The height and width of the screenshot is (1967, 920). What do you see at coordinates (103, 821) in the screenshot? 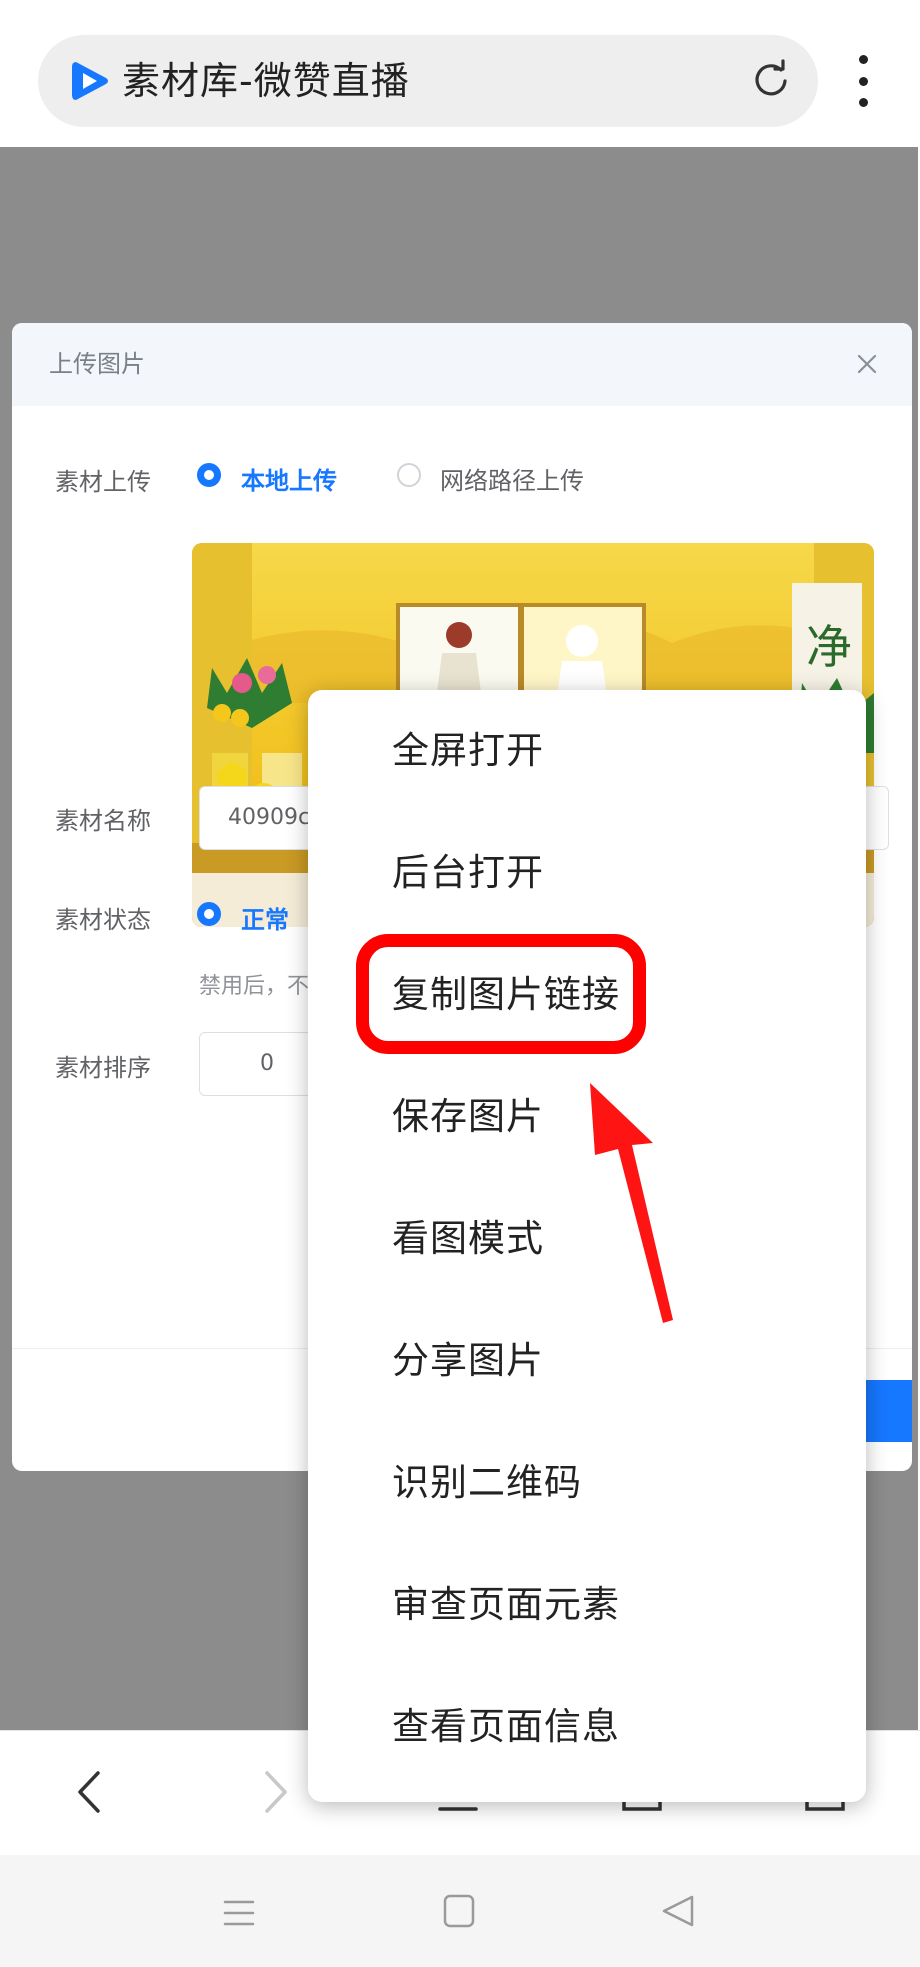
I see `material-name-label: 素材名称` at bounding box center [103, 821].